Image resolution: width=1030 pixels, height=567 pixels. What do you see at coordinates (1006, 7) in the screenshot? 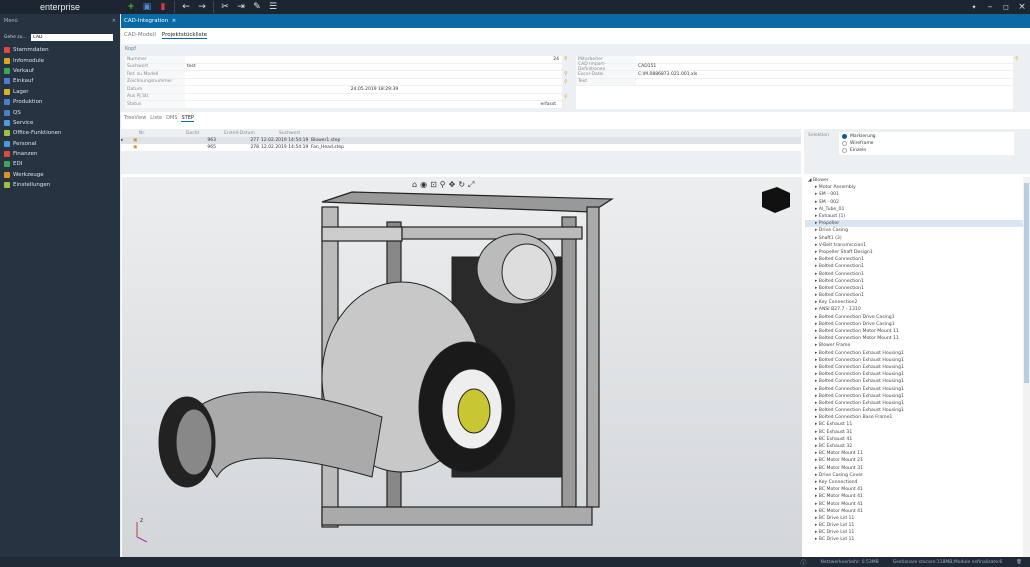
I see `maximize-icon: □` at bounding box center [1006, 7].